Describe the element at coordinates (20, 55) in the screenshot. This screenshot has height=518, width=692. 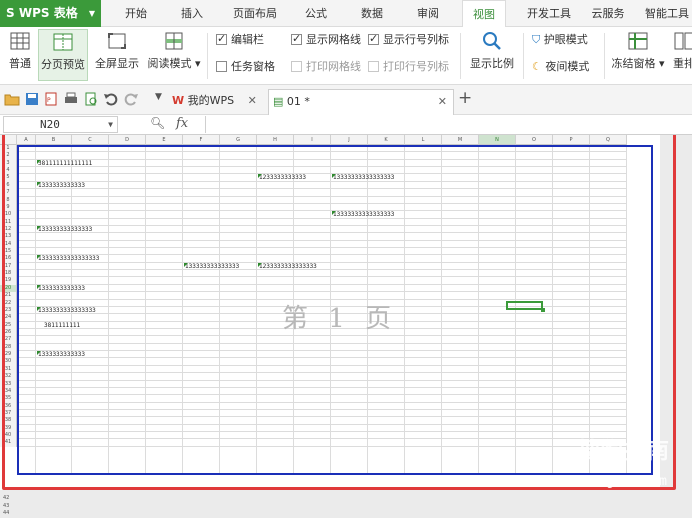
I see `normal-view-button: 普通` at that location.